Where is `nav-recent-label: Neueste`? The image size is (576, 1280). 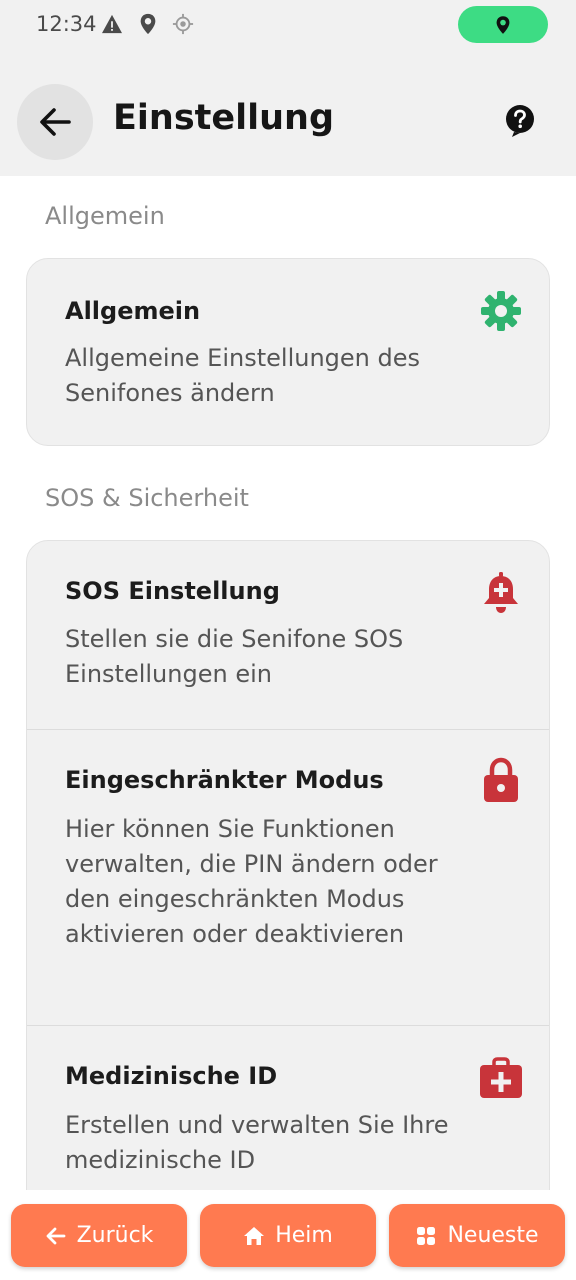
nav-recent-label: Neueste is located at coordinates (493, 1235).